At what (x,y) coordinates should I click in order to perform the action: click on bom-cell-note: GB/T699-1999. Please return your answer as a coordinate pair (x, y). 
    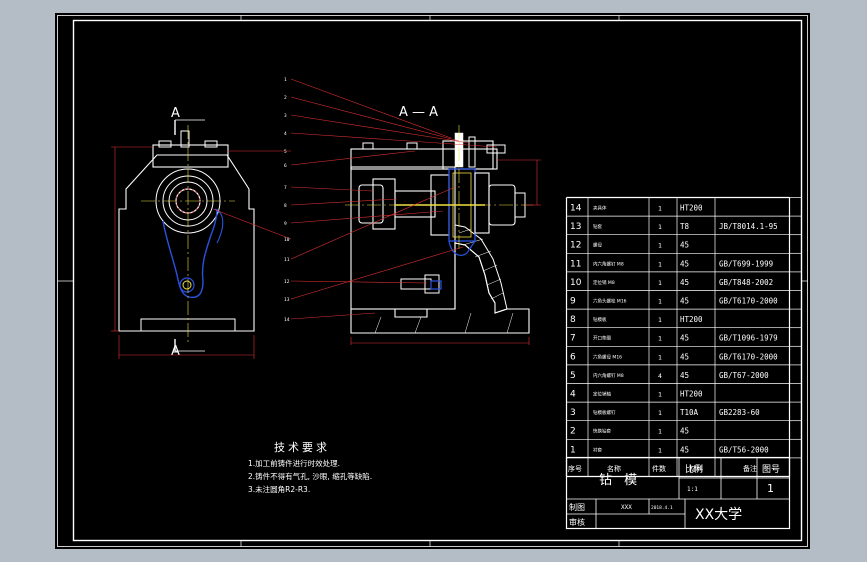
    Looking at the image, I should click on (746, 263).